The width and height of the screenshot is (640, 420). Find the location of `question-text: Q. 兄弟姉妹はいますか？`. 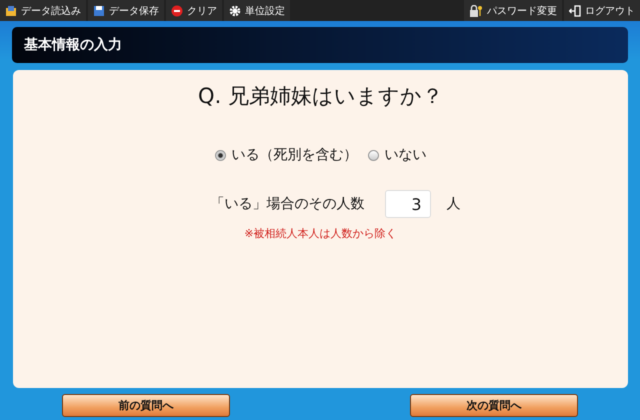

question-text: Q. 兄弟姉妹はいますか？ is located at coordinates (320, 96).